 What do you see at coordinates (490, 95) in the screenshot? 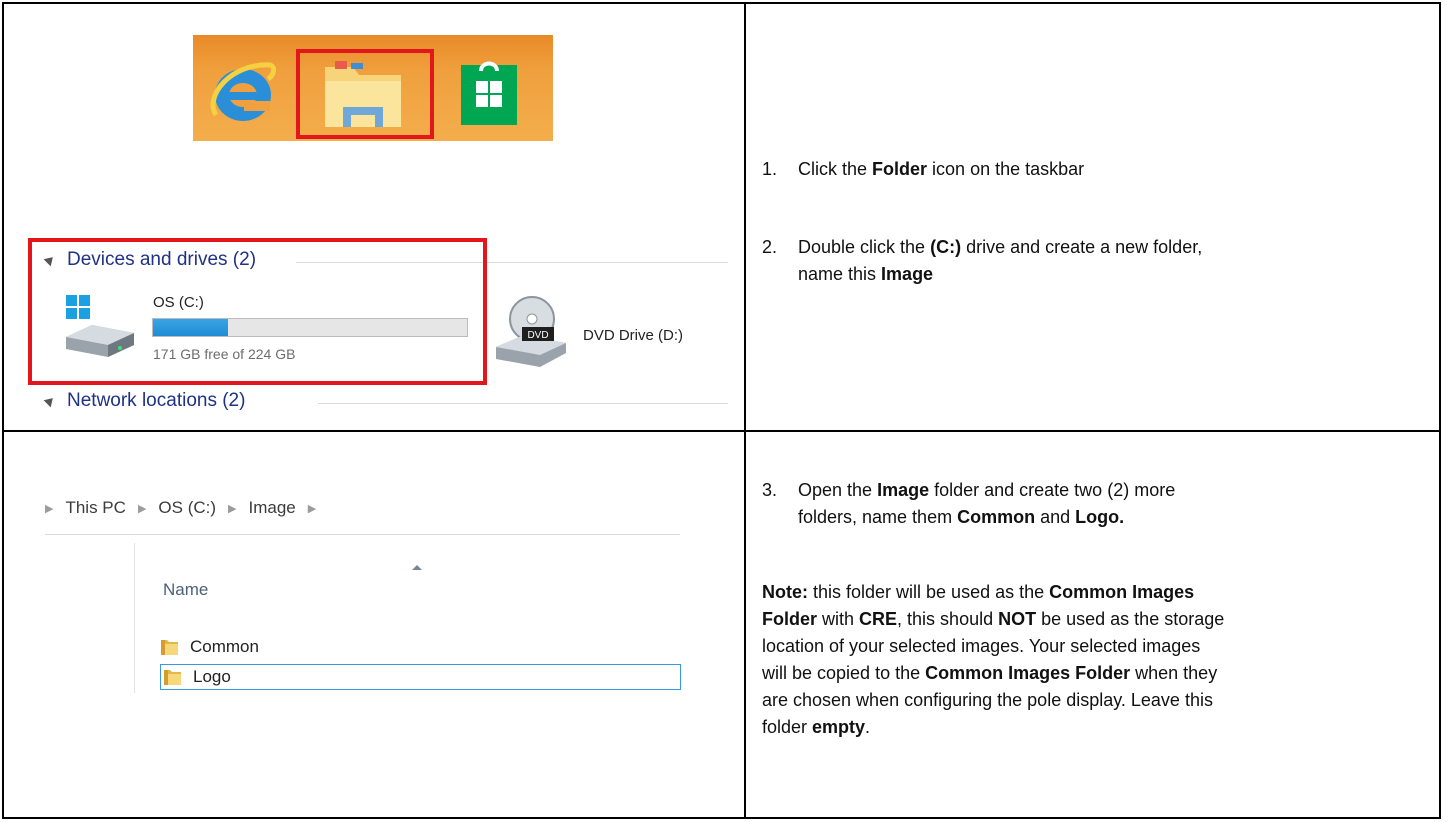
I see `store-icon` at bounding box center [490, 95].